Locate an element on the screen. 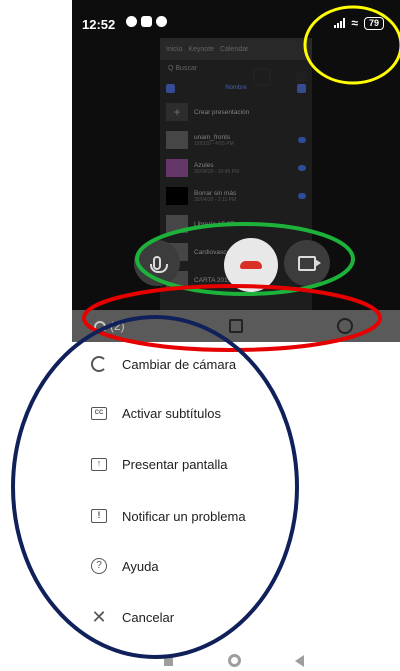 The width and height of the screenshot is (400, 671). battery-indicator: 79 is located at coordinates (373, 23).